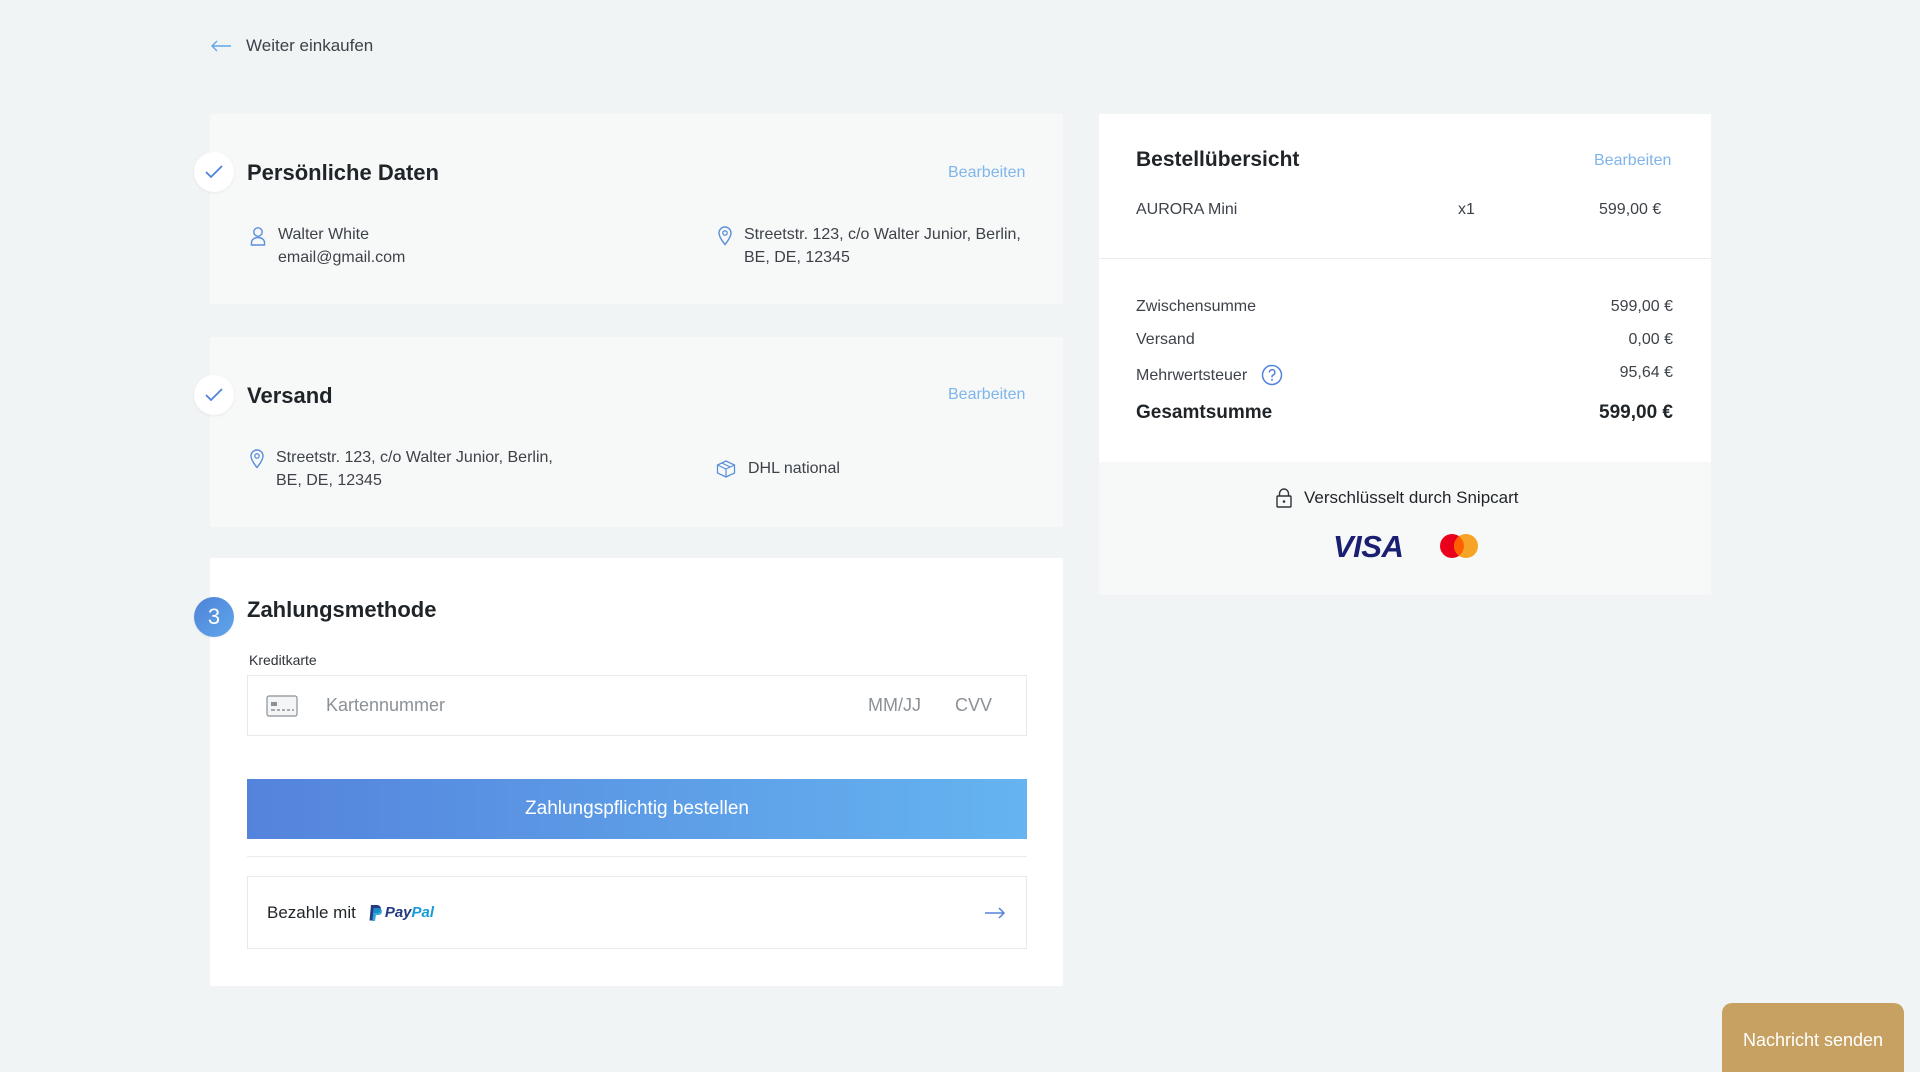  I want to click on total-value: 599,00 €, so click(1636, 412).